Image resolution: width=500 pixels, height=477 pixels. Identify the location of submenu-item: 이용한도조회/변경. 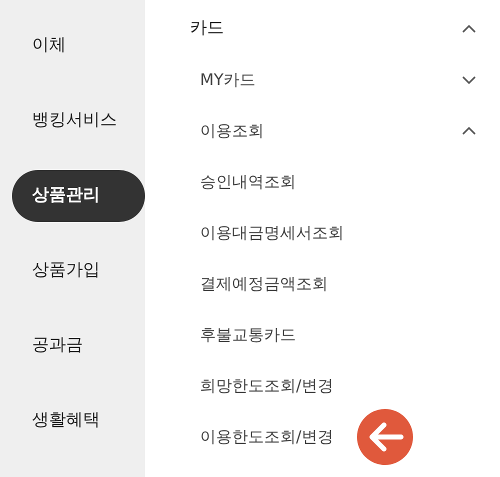
(267, 436).